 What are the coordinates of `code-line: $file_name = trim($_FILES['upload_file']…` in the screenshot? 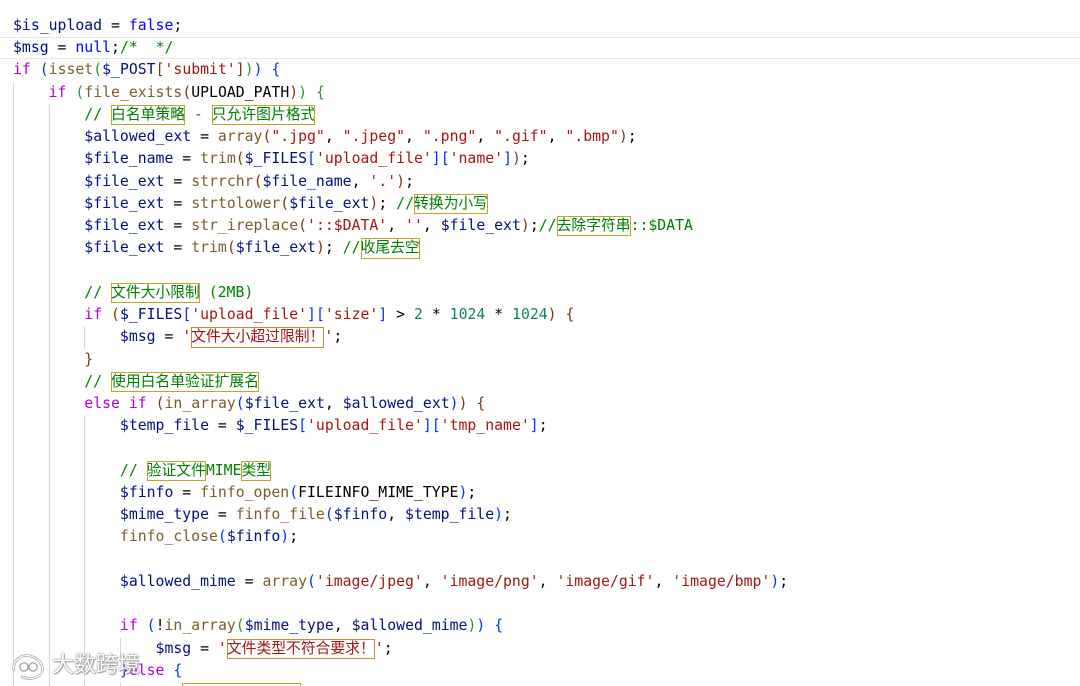 It's located at (540, 159).